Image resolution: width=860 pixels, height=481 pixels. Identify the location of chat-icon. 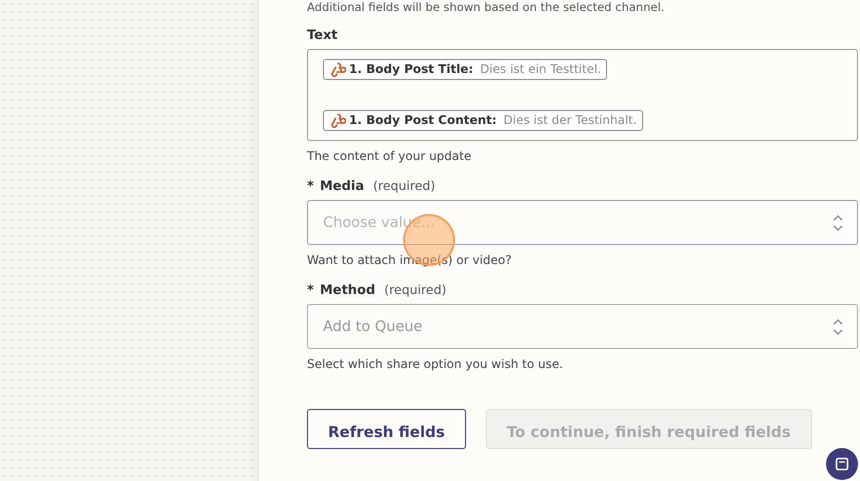
(842, 464).